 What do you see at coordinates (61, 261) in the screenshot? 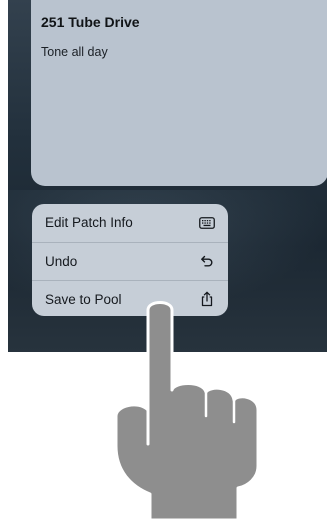
I see `menu-item-label: Undo` at bounding box center [61, 261].